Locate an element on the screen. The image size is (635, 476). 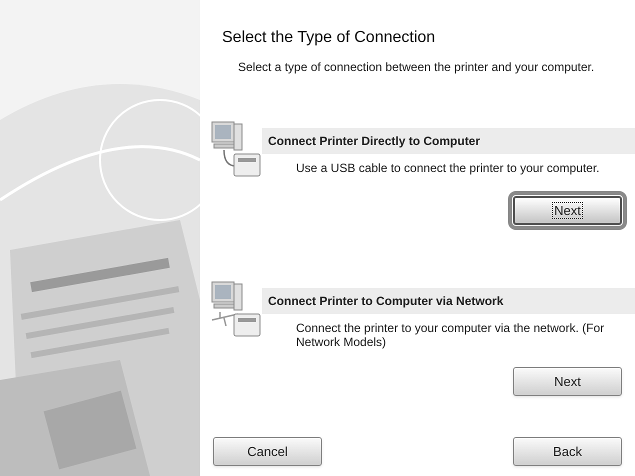
back-button: Back is located at coordinates (567, 451).